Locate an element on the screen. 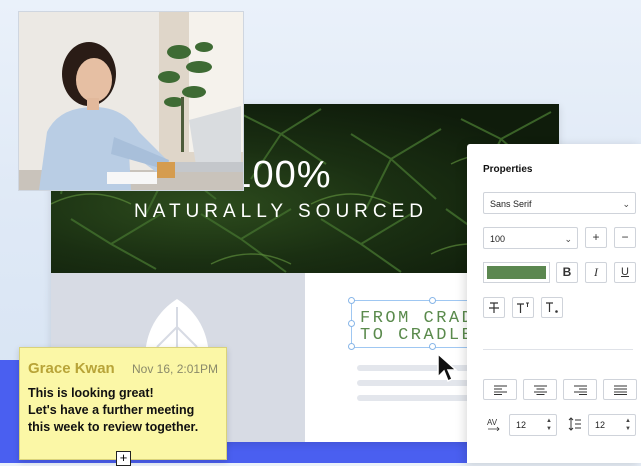 This screenshot has width=641, height=466. line-height-value: 12 is located at coordinates (600, 425).